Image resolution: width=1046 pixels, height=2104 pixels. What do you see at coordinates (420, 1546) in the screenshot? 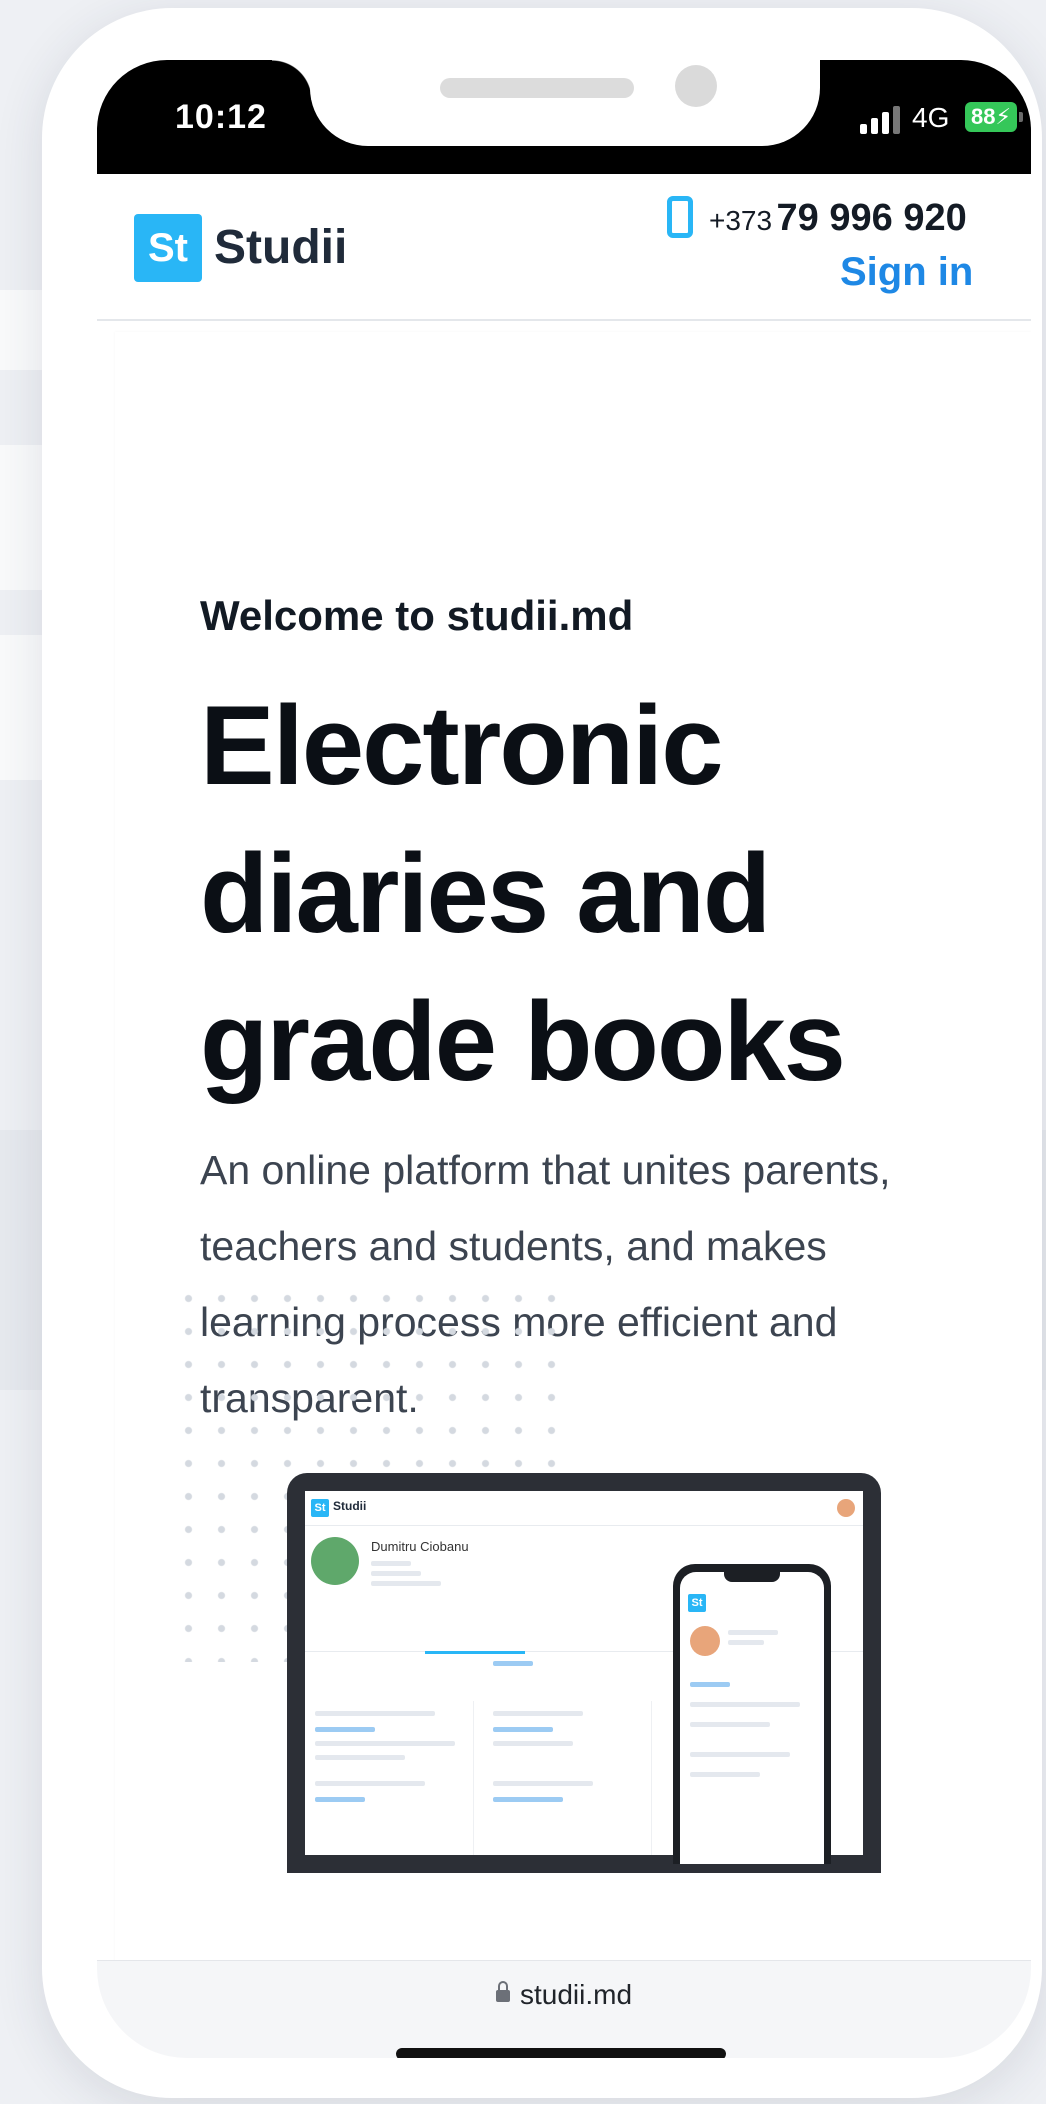
I see `preview-user-name: Dumitru Ciobanu` at bounding box center [420, 1546].